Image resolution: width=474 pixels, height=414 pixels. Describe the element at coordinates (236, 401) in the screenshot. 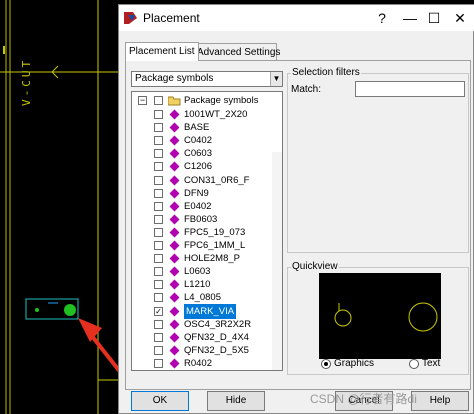

I see `hide-button: Hide` at that location.